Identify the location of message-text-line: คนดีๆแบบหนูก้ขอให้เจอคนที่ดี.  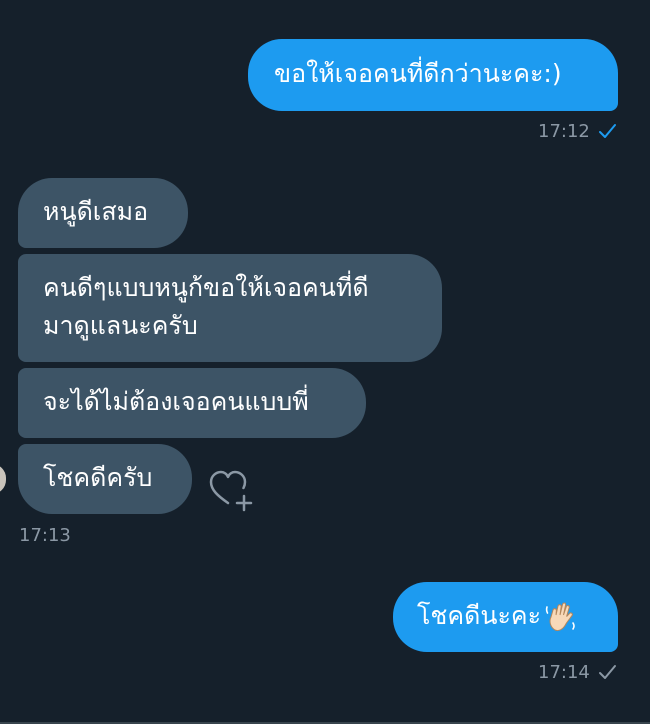
(206, 287).